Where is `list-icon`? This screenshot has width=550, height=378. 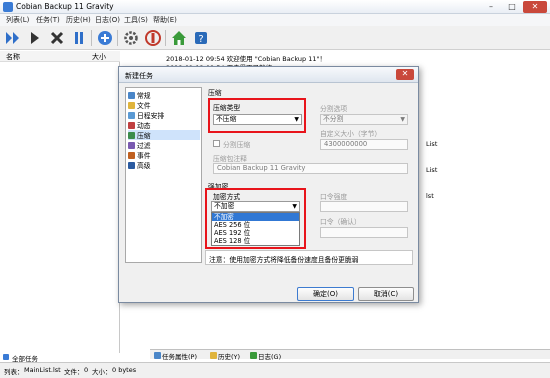 list-icon is located at coordinates (6, 357).